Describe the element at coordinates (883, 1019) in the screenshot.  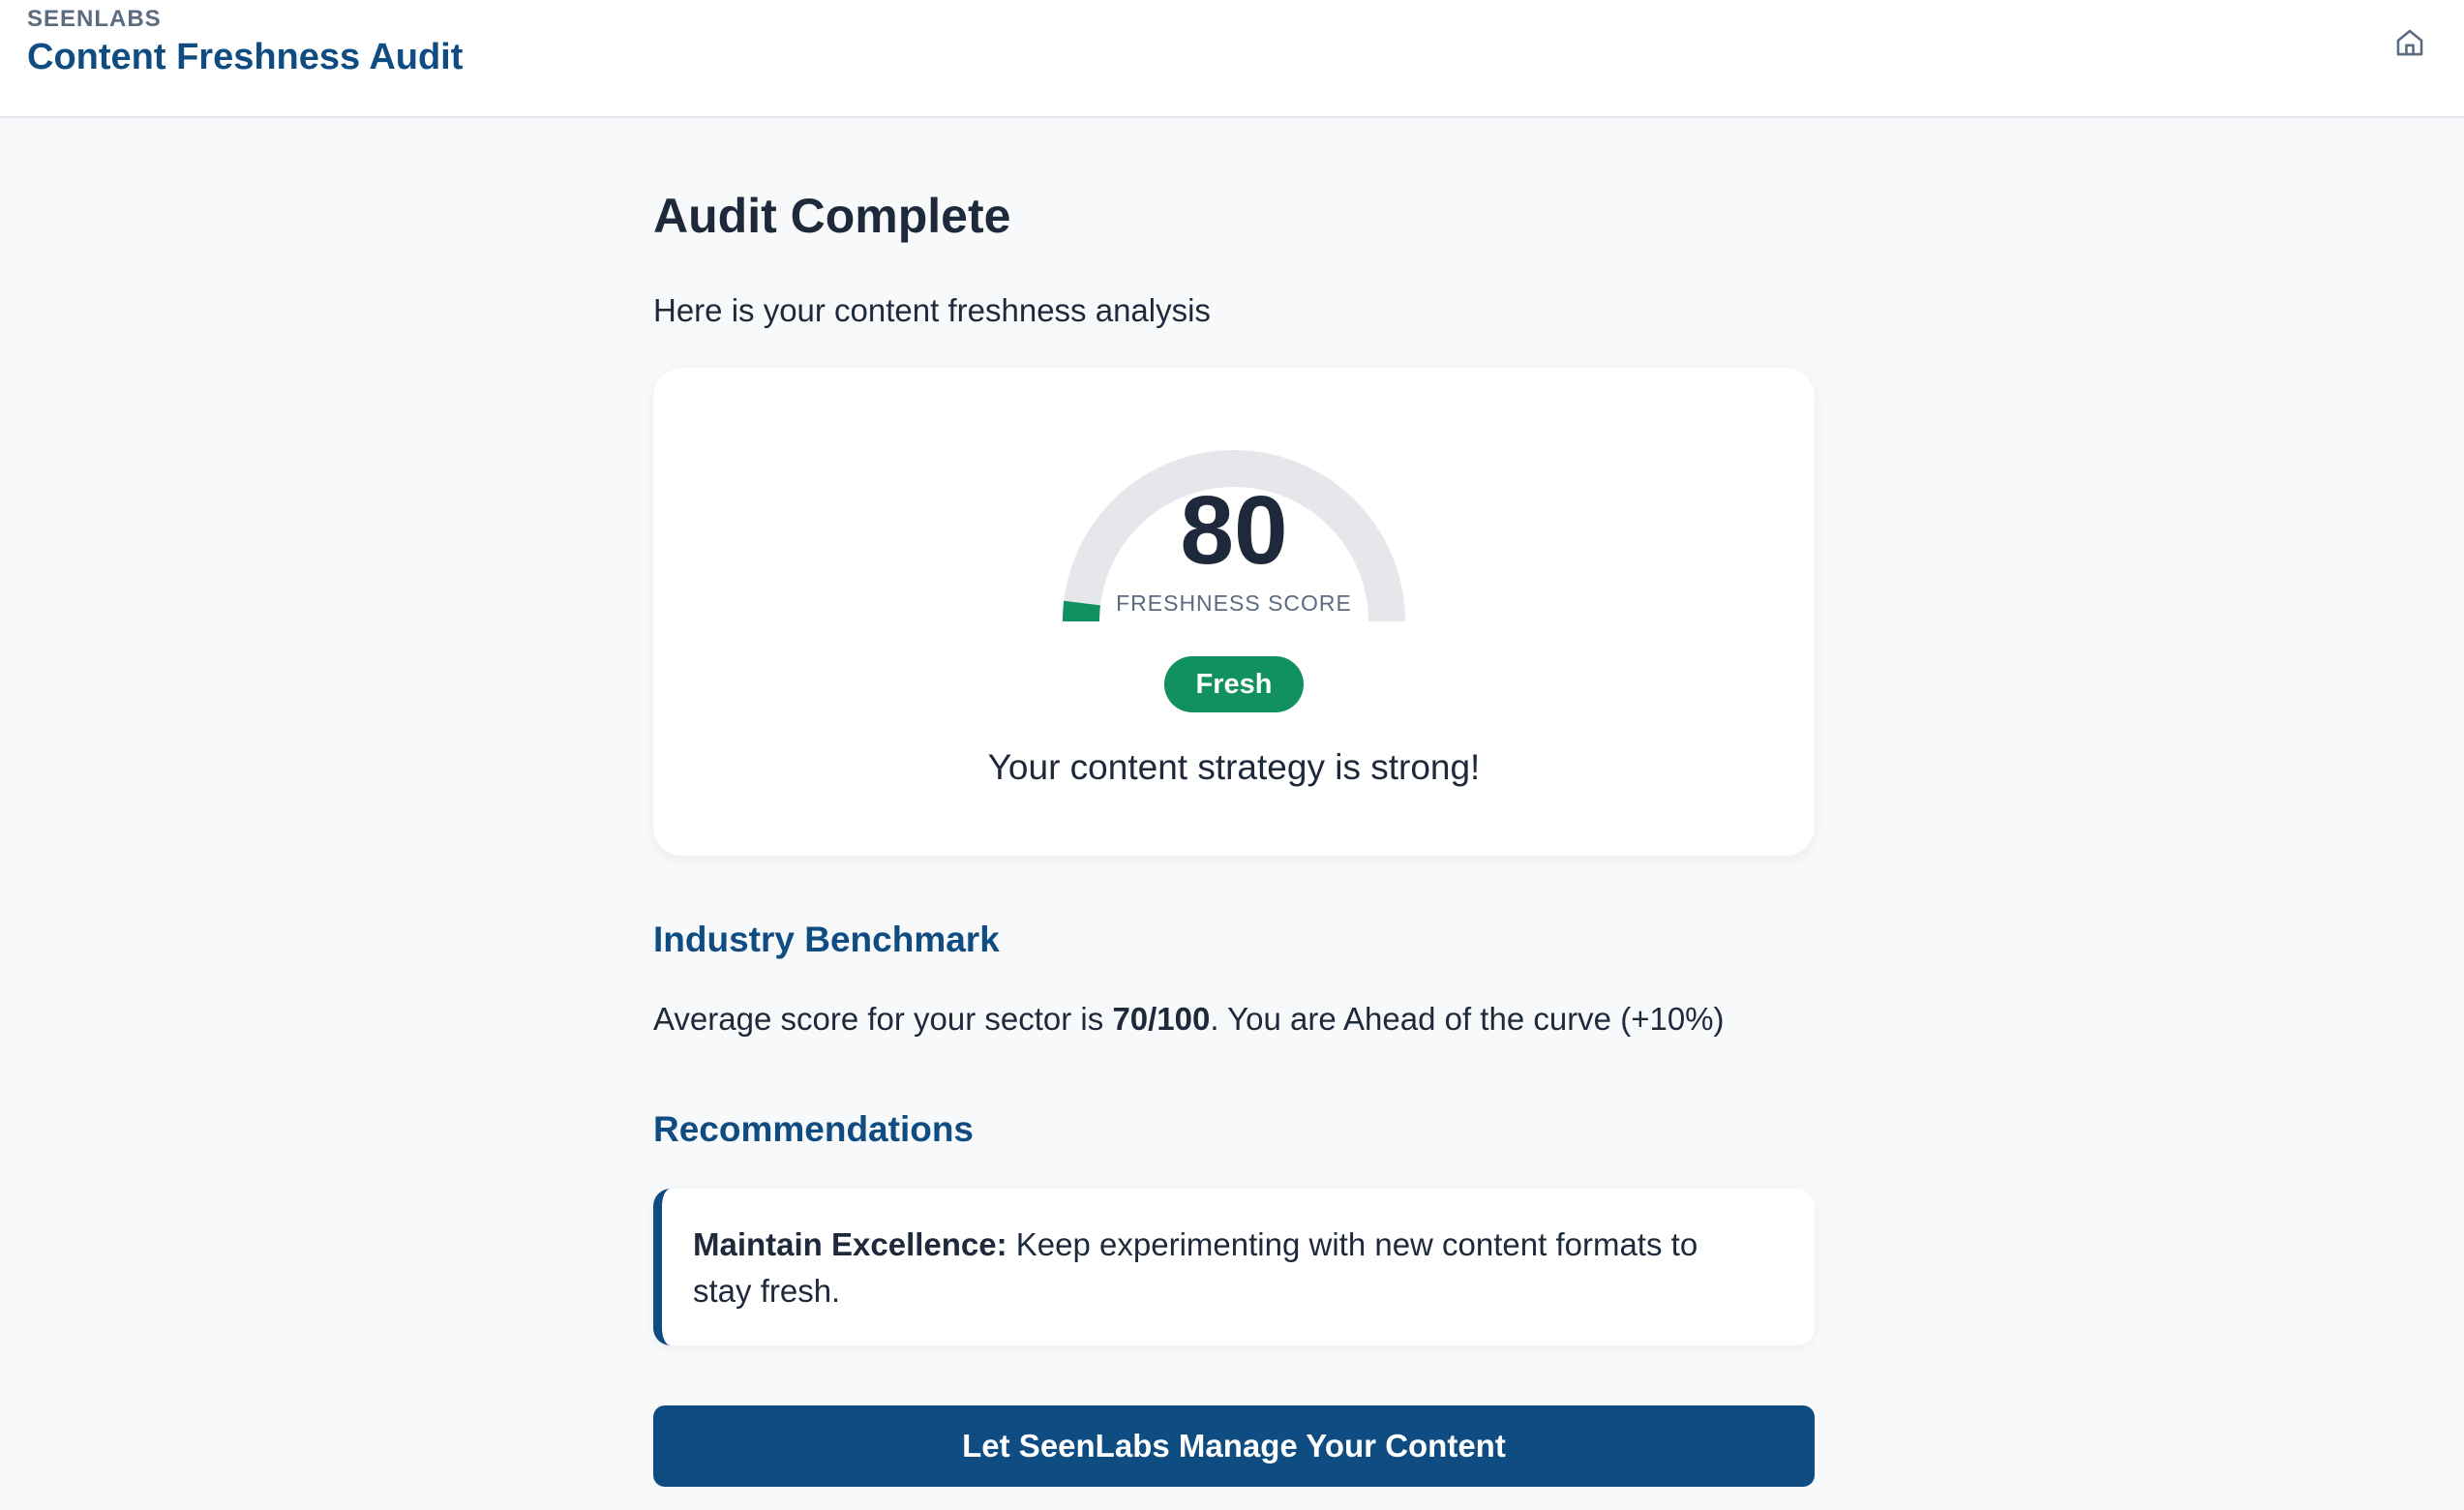
I see `benchmark-prefix: Average score for your sector is` at that location.